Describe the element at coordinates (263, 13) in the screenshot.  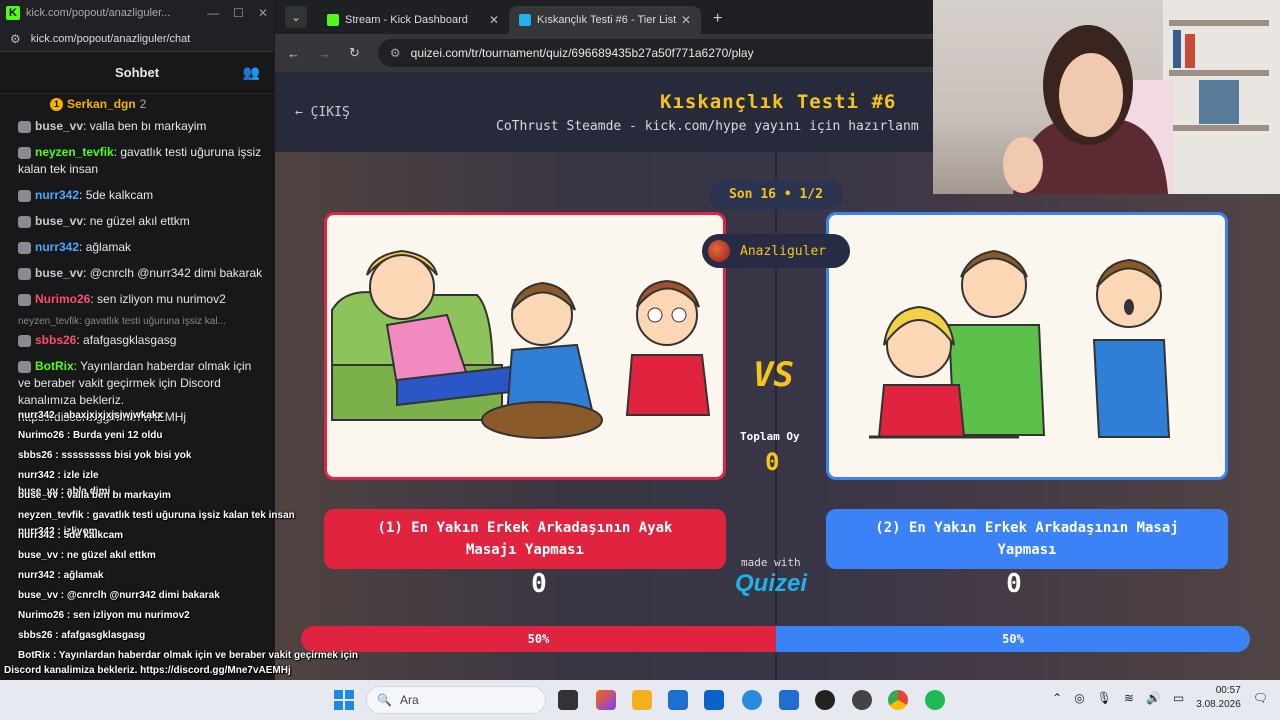
I see `close-icon: ✕` at that location.